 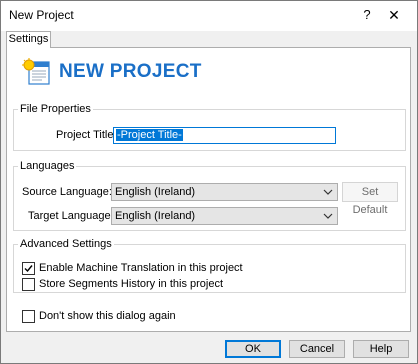 What do you see at coordinates (41, 15) in the screenshot?
I see `window-title: New Project` at bounding box center [41, 15].